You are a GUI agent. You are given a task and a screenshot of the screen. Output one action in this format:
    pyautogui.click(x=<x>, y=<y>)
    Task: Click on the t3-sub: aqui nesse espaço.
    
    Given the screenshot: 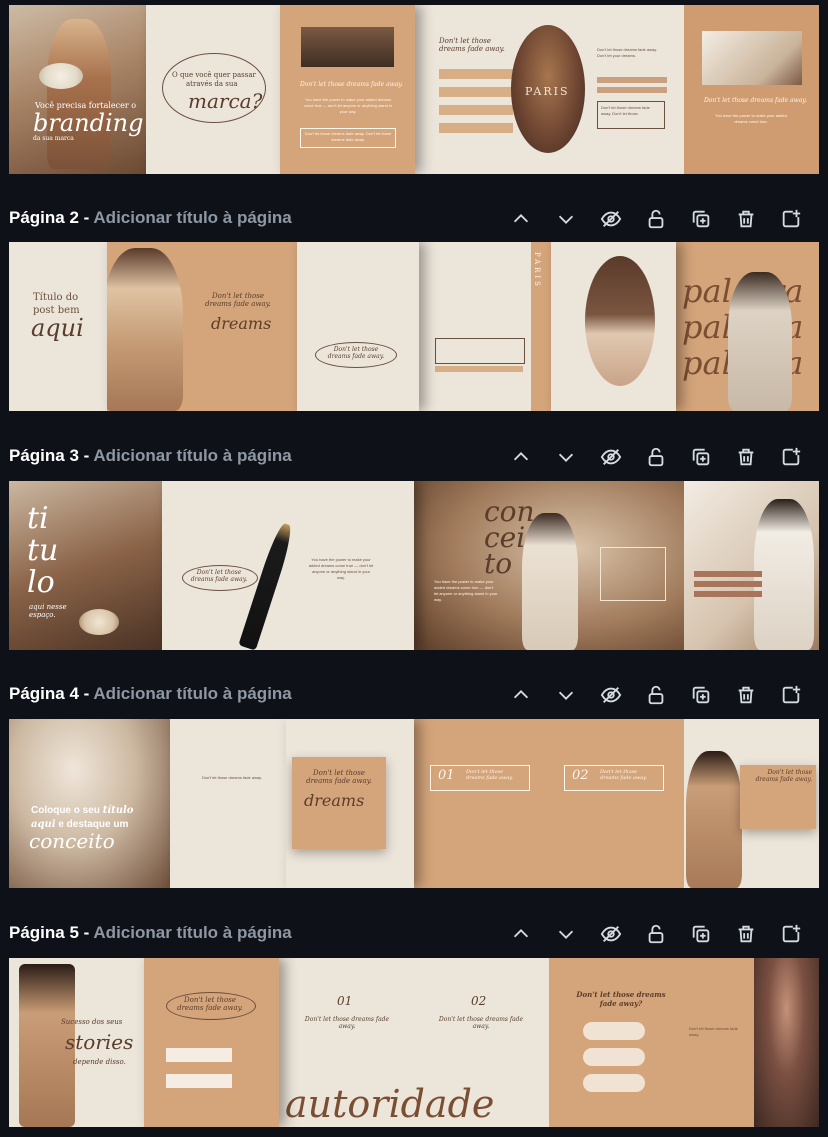 What is the action you would take?
    pyautogui.click(x=48, y=611)
    